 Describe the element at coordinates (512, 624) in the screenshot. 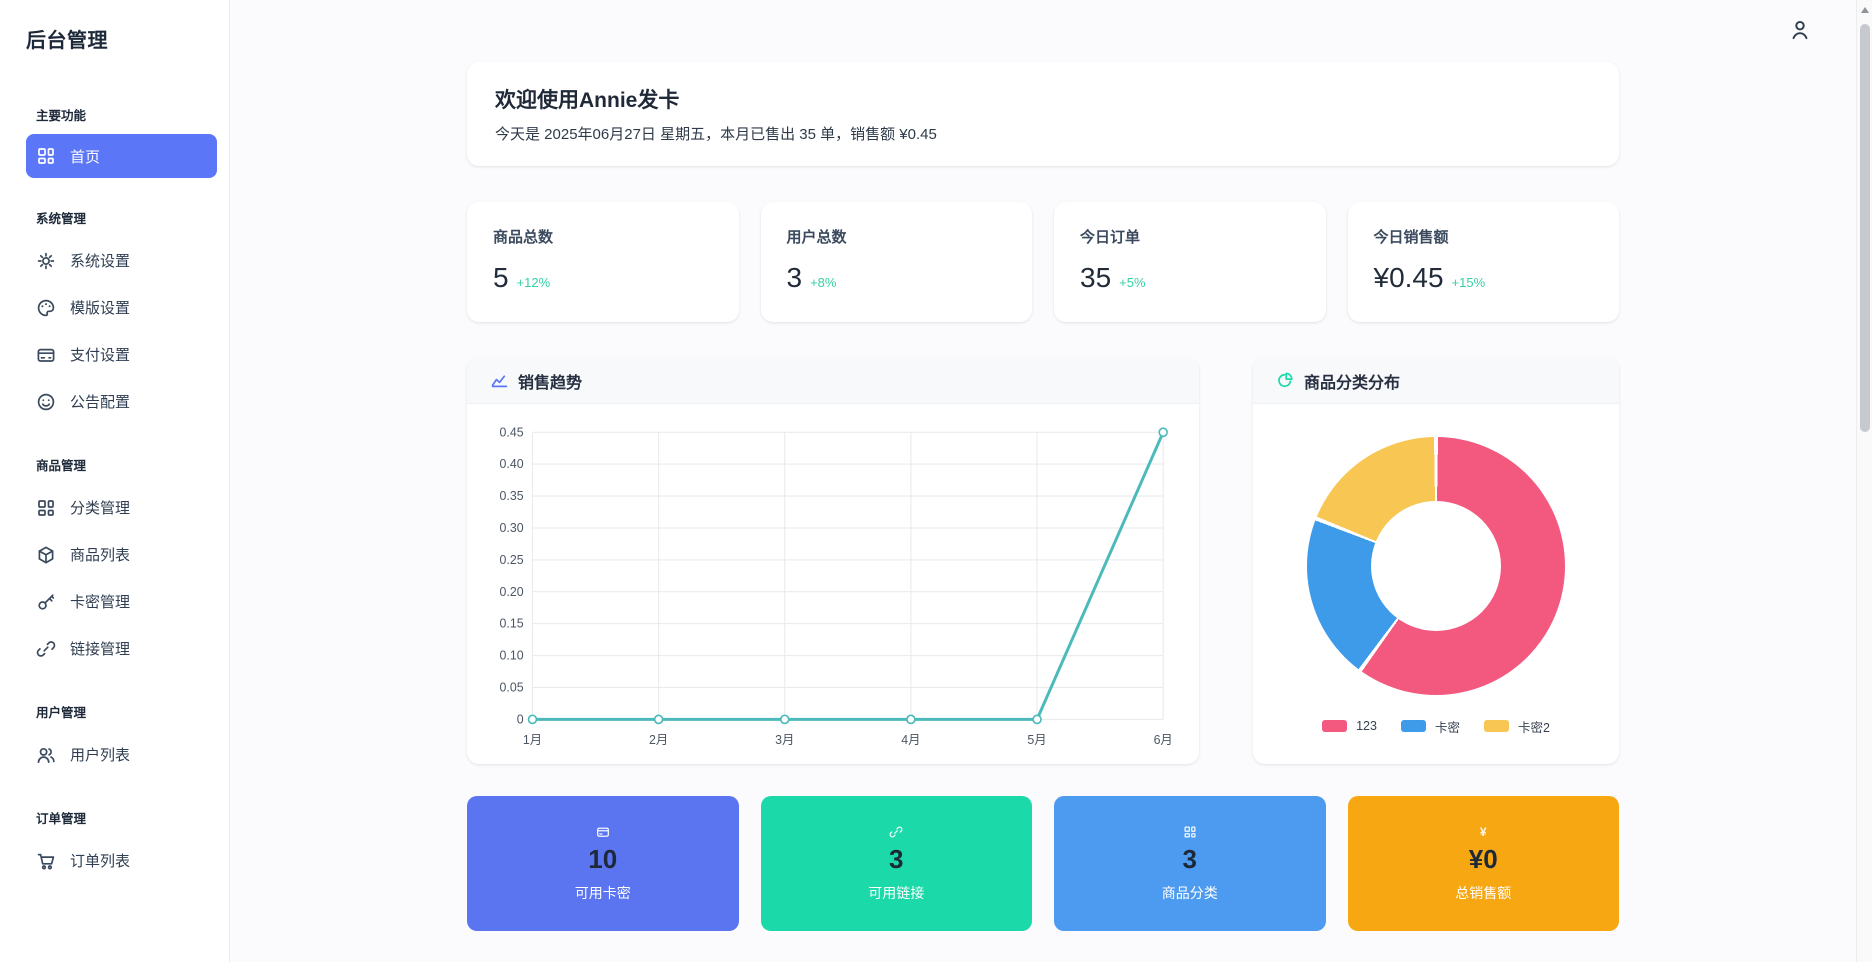

I see `svg-text: 0.15` at that location.